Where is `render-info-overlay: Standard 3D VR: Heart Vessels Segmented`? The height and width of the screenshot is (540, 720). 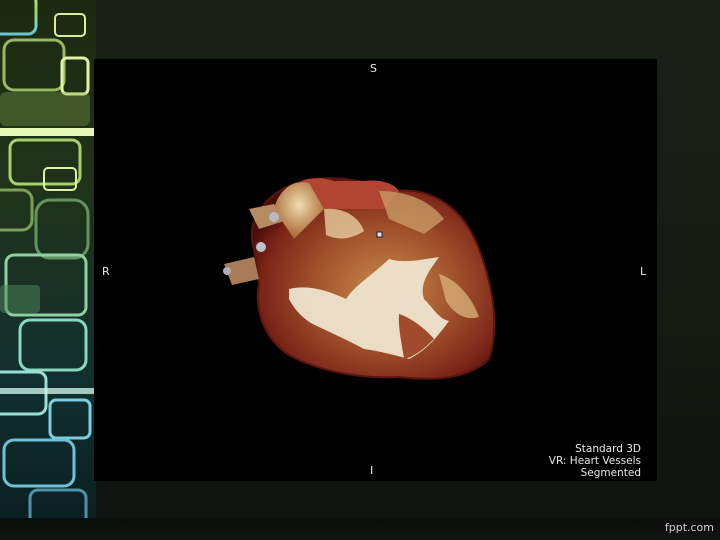 render-info-overlay: Standard 3D VR: Heart Vessels Segmented is located at coordinates (595, 461).